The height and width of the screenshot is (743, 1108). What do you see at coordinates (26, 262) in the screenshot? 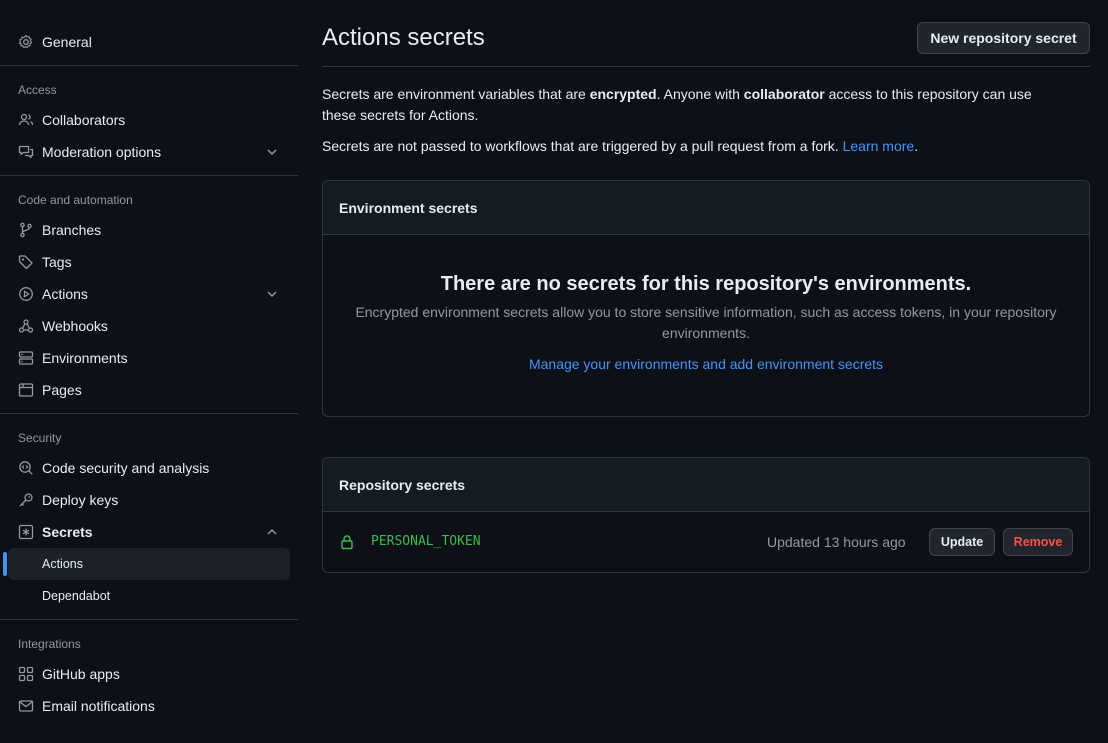
I see `tag-icon` at bounding box center [26, 262].